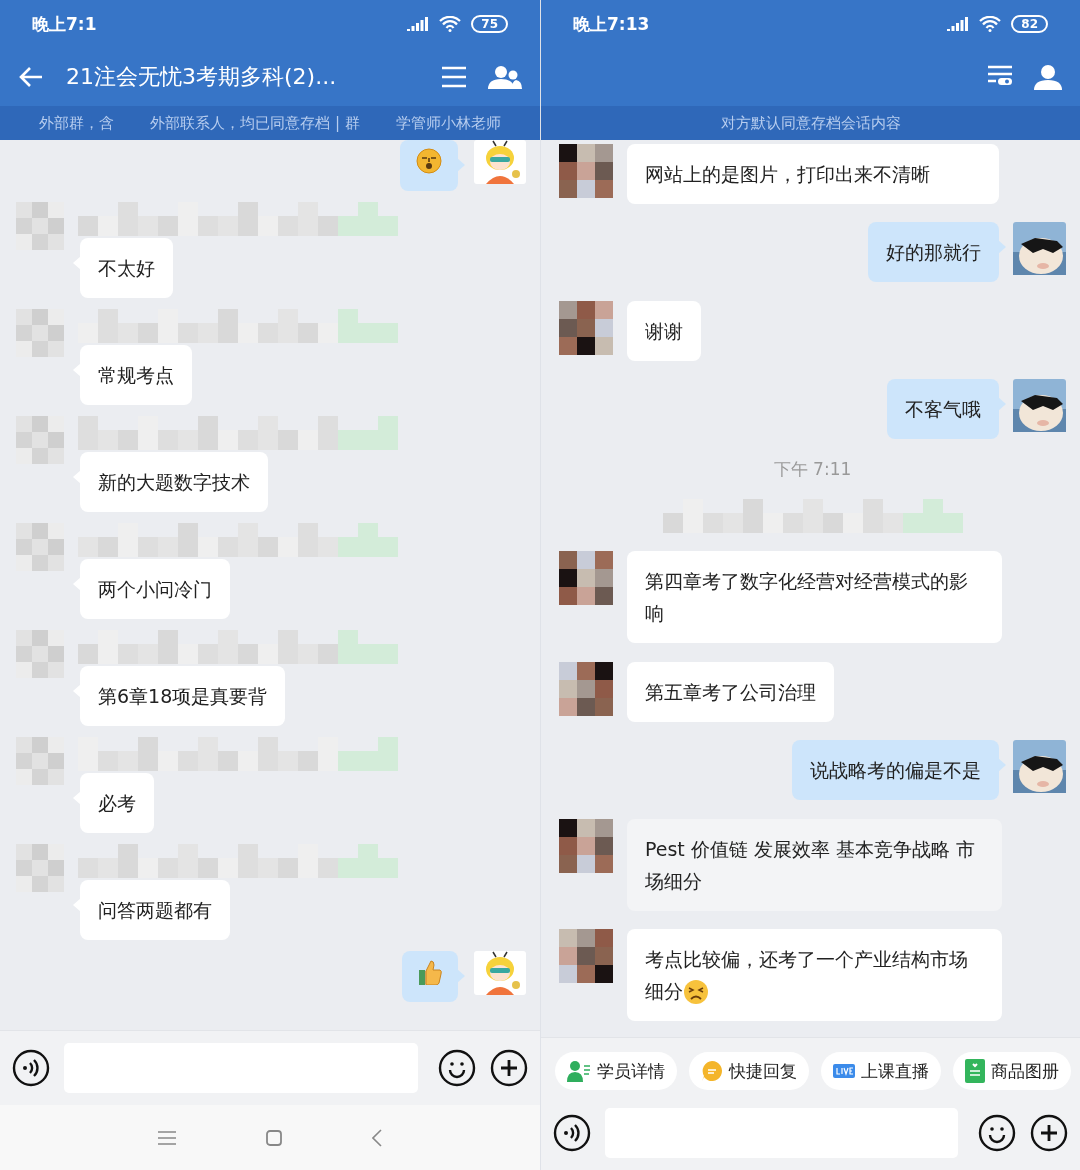 The height and width of the screenshot is (1170, 1080). Describe the element at coordinates (812, 469) in the screenshot. I see `timestamp: 下午 7:11` at that location.